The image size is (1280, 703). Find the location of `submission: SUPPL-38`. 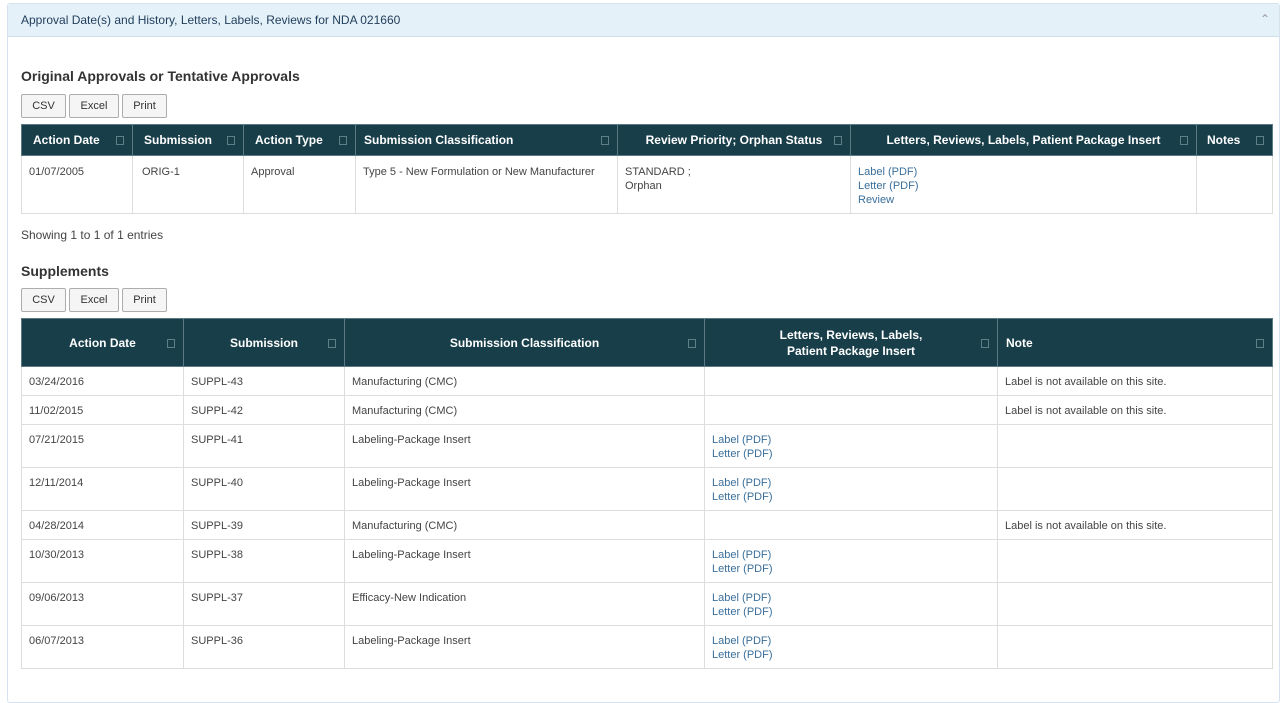

submission: SUPPL-38 is located at coordinates (217, 555).